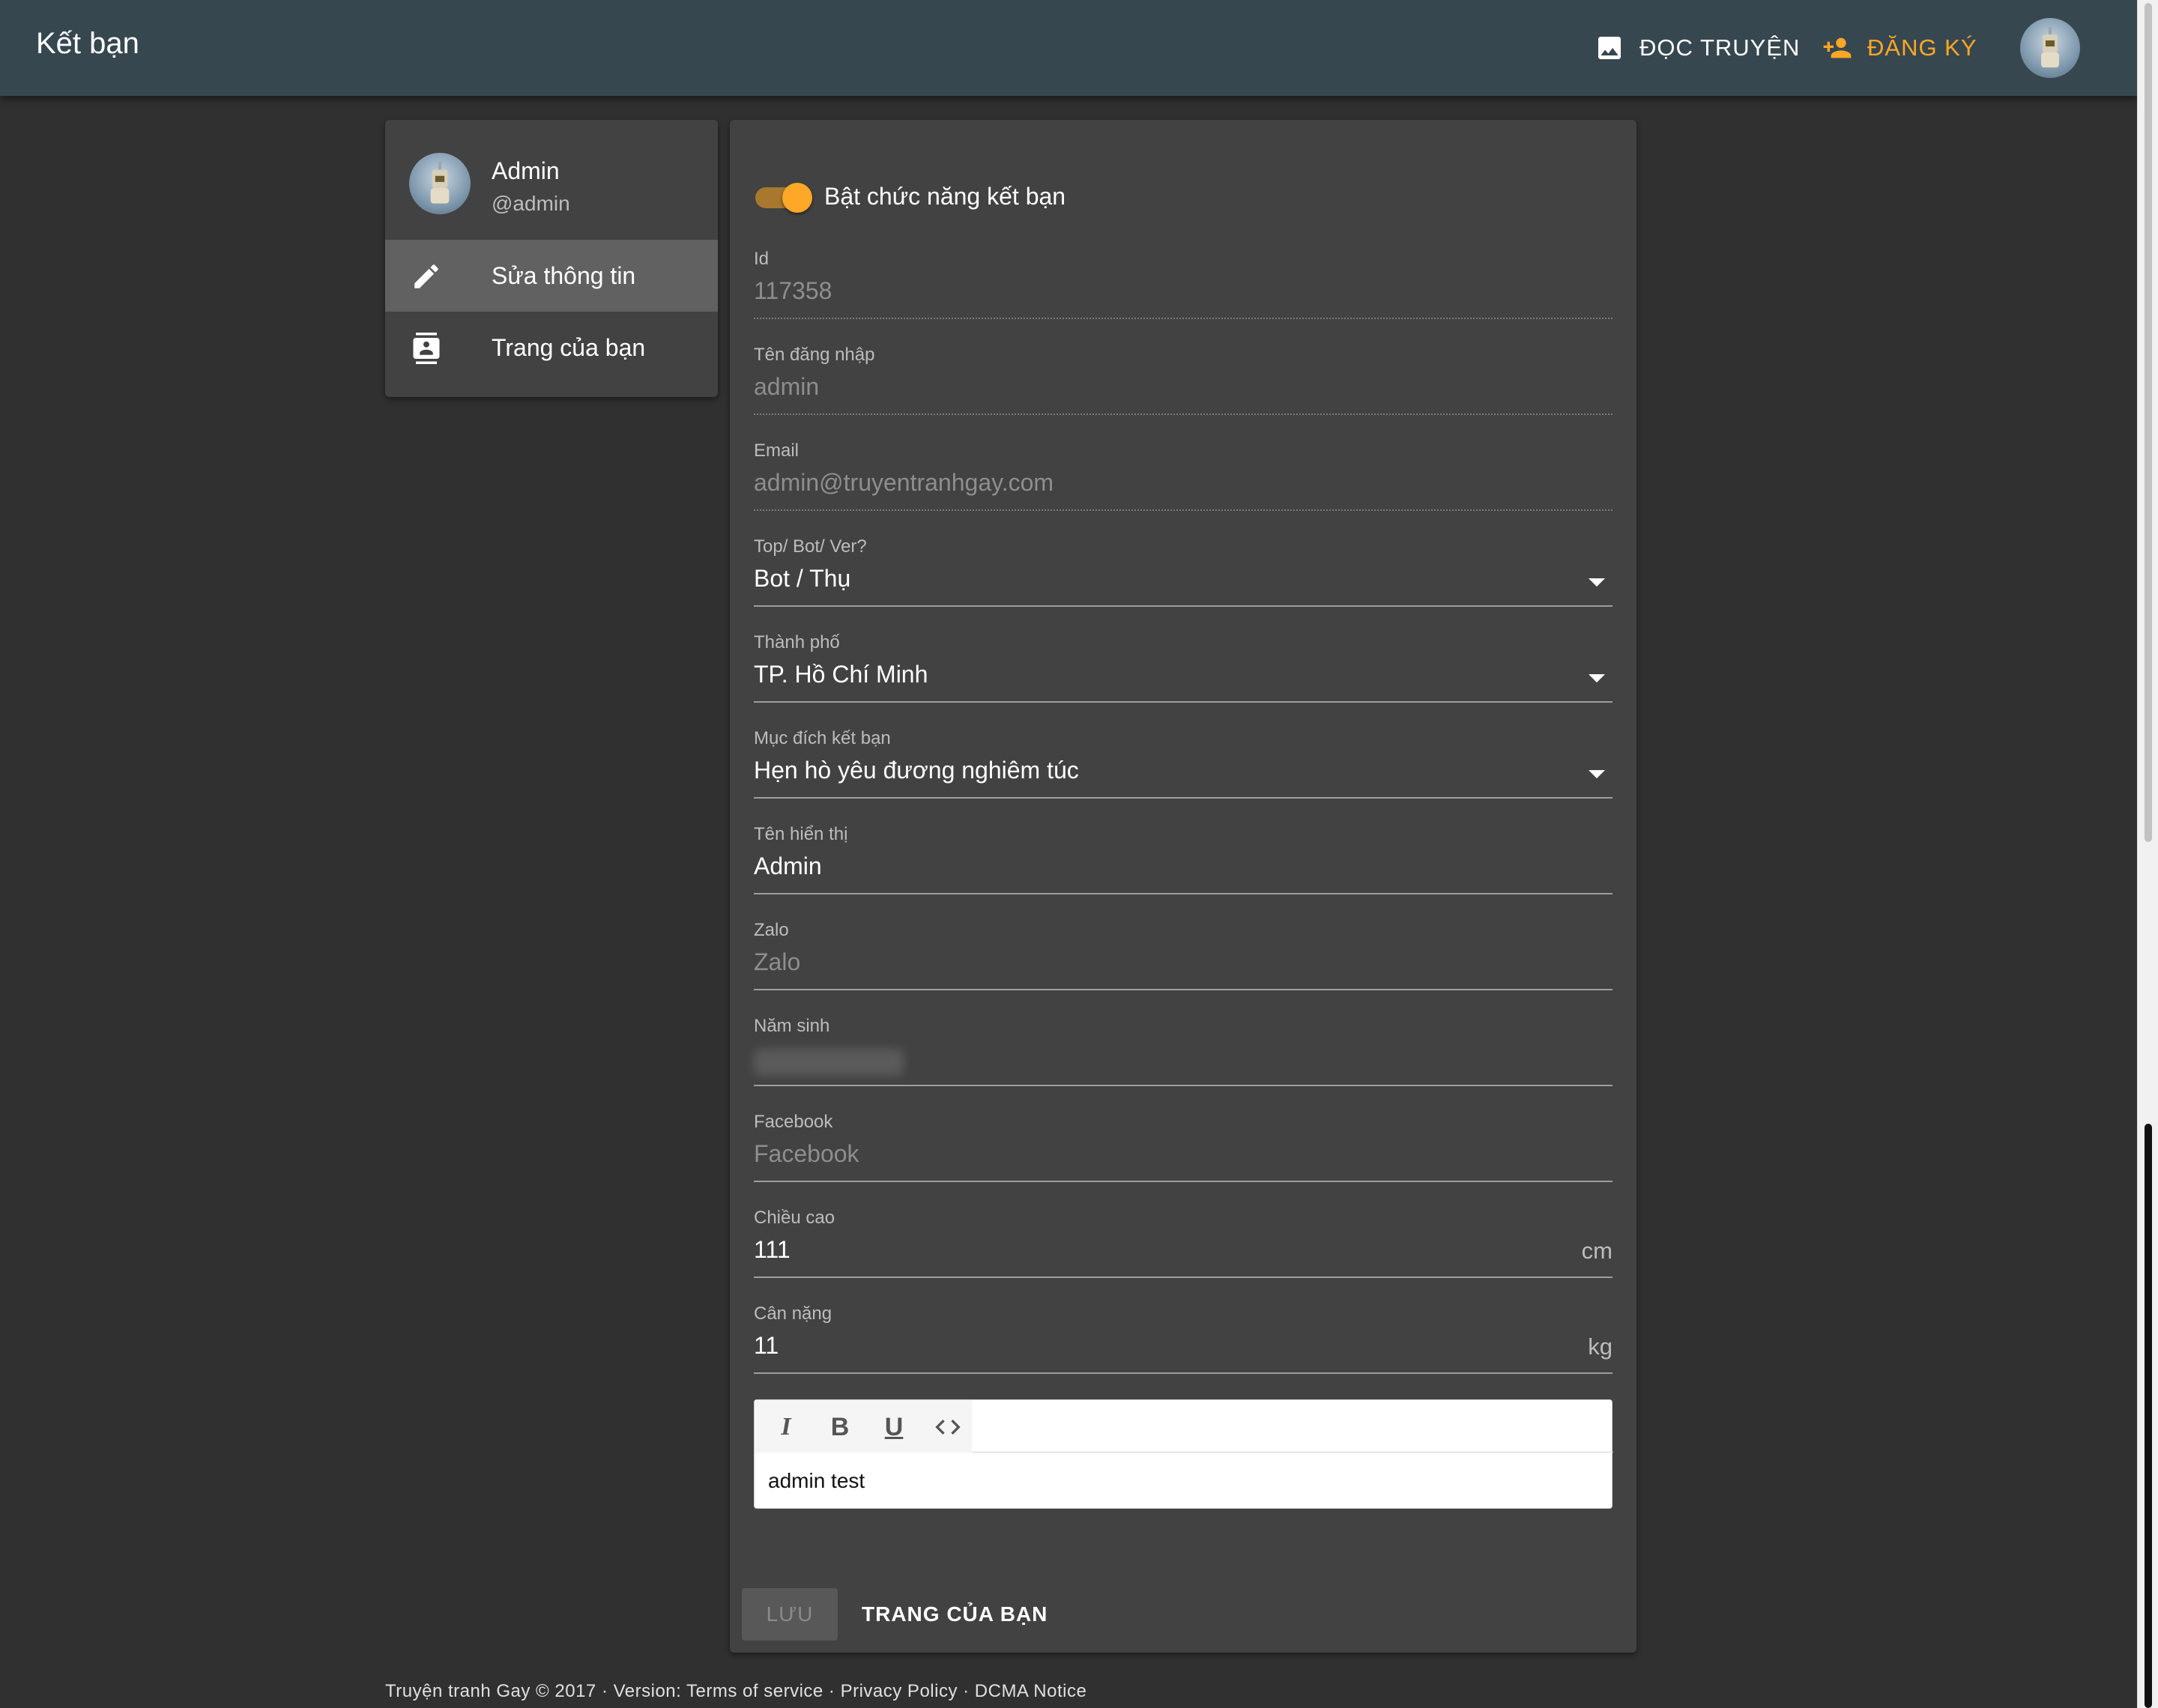  Describe the element at coordinates (788, 866) in the screenshot. I see `display-name-field-value: Admin` at that location.